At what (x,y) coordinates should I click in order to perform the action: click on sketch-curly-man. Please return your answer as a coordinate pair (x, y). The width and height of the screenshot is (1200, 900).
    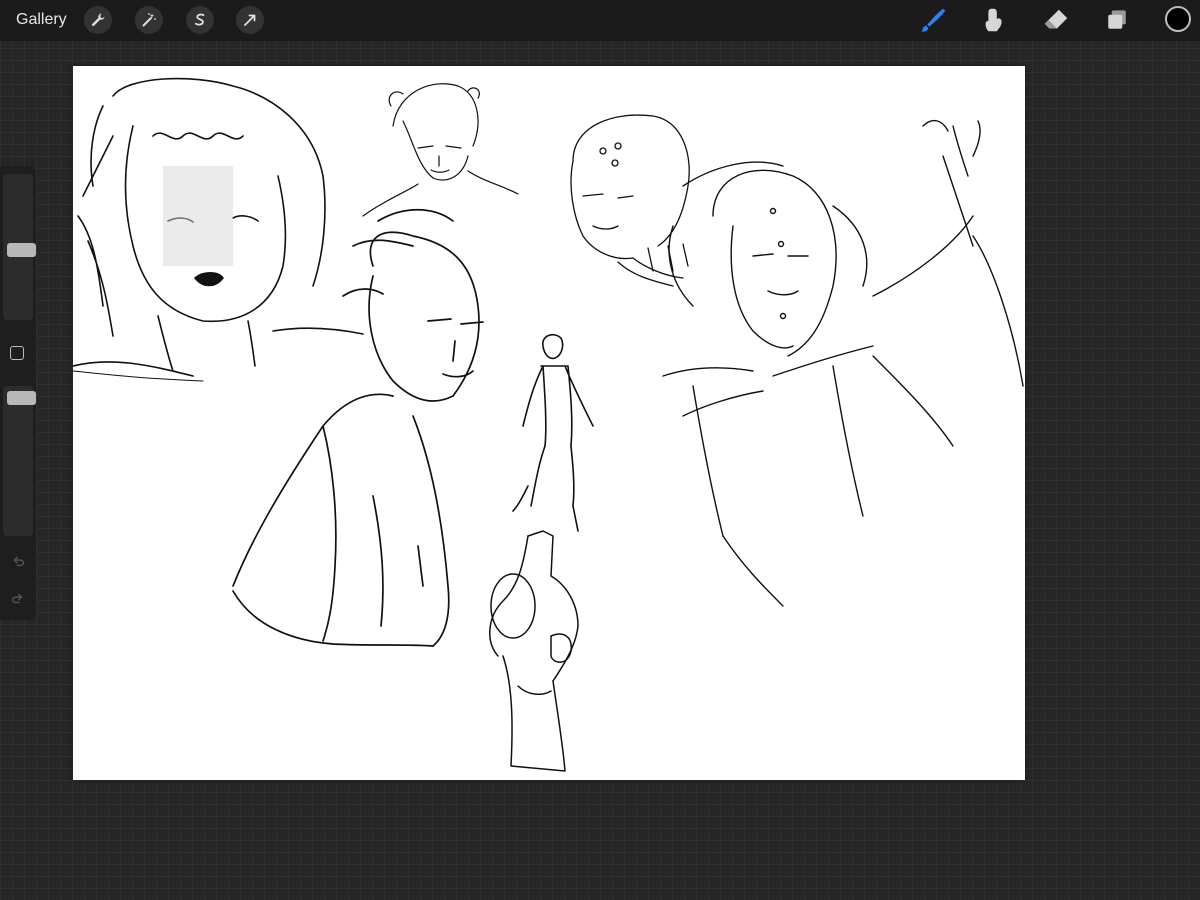
    Looking at the image, I should click on (440, 150).